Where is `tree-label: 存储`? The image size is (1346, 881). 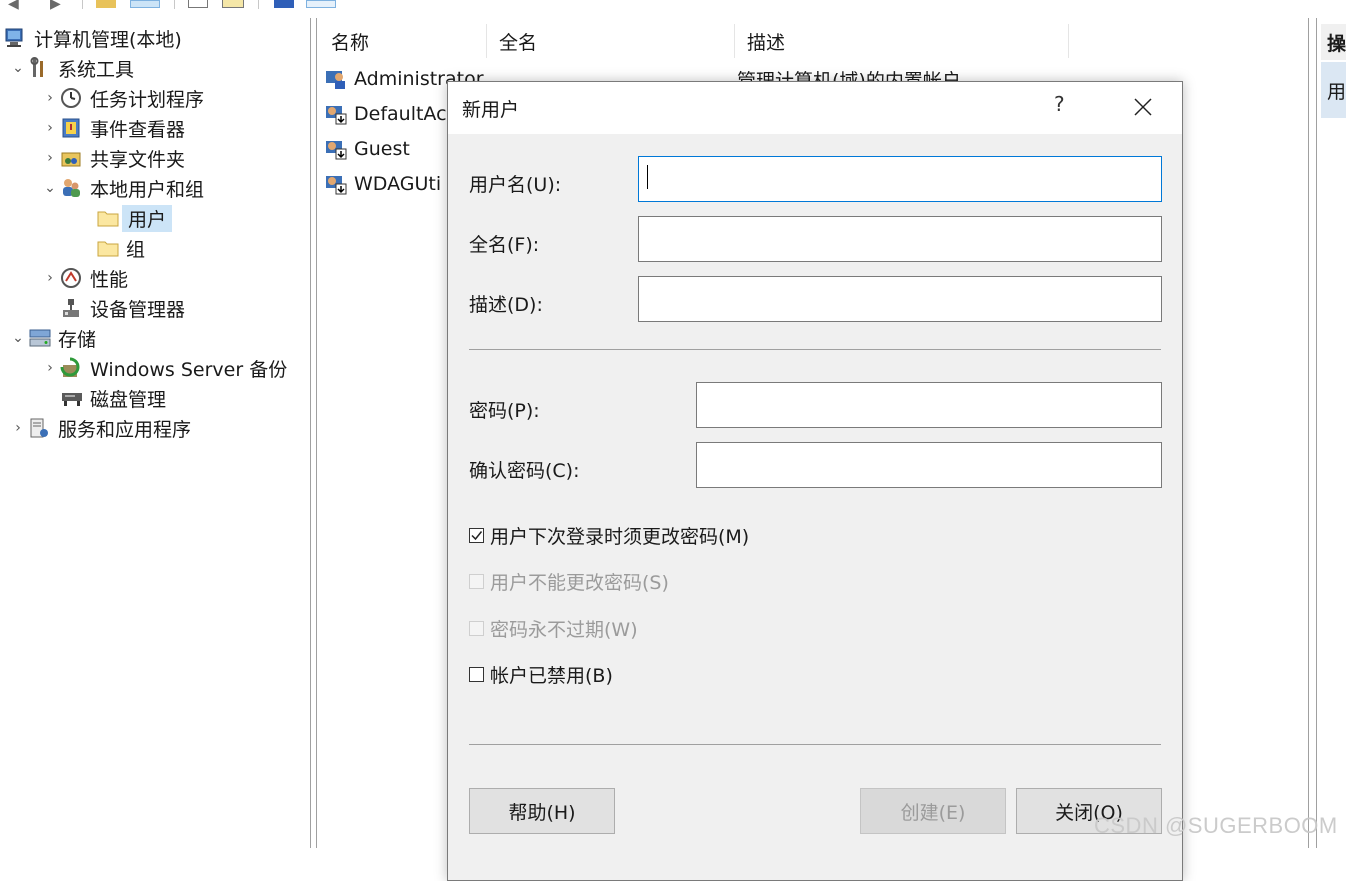
tree-label: 存储 is located at coordinates (77, 339).